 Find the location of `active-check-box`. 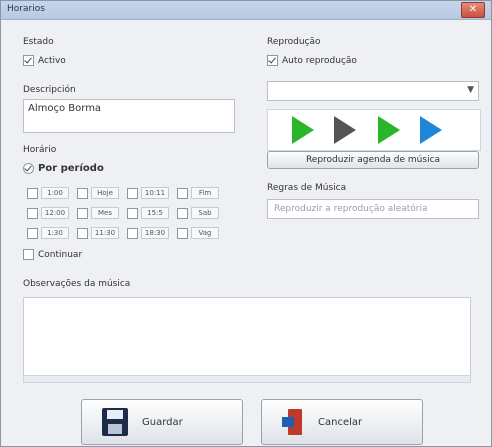

active-check-box is located at coordinates (28, 60).